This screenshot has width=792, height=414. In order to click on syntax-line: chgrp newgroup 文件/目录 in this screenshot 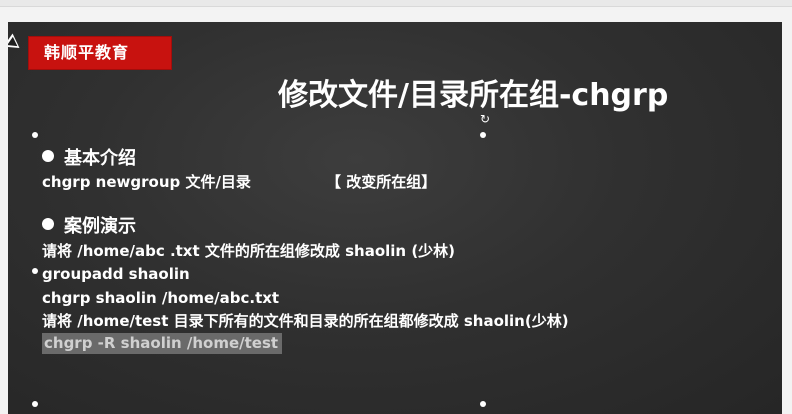, I will do `click(146, 182)`.